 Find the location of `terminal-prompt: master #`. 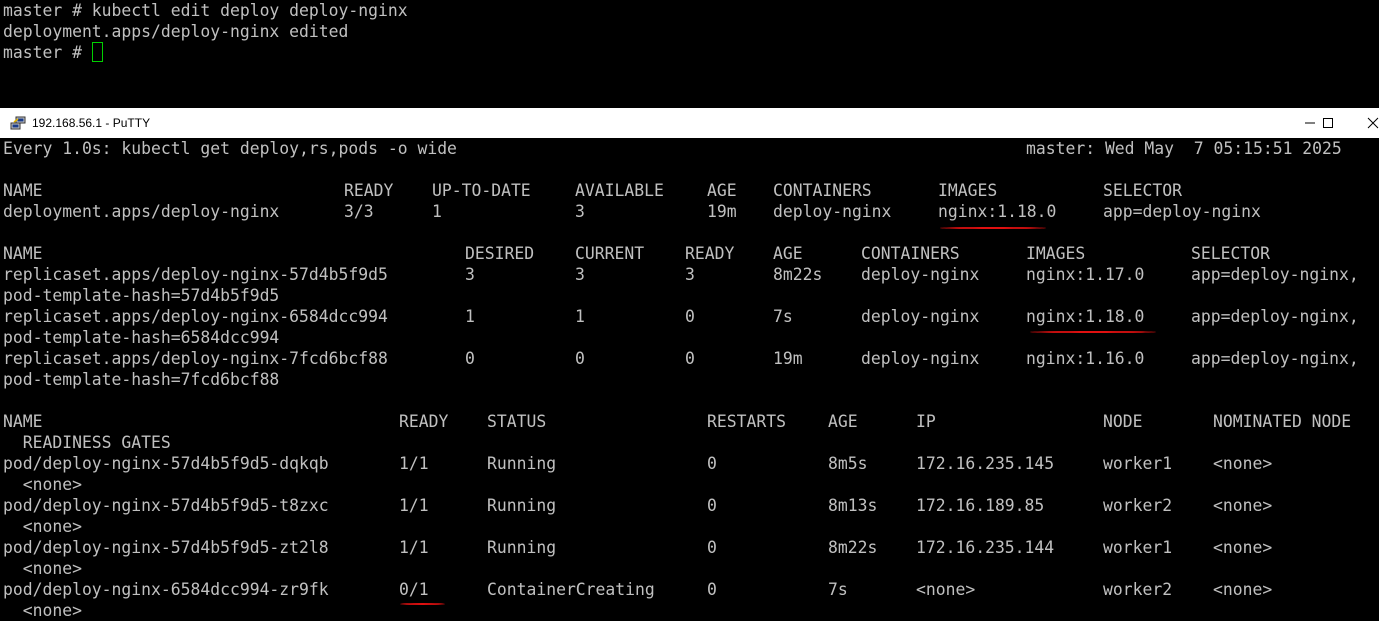

terminal-prompt: master # is located at coordinates (47, 52).